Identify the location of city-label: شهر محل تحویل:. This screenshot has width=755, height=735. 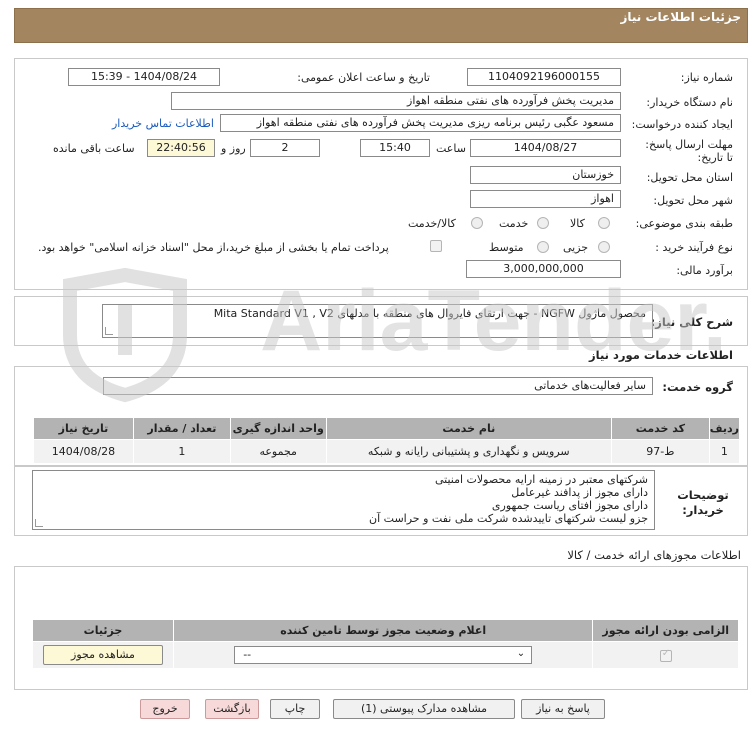
(693, 200).